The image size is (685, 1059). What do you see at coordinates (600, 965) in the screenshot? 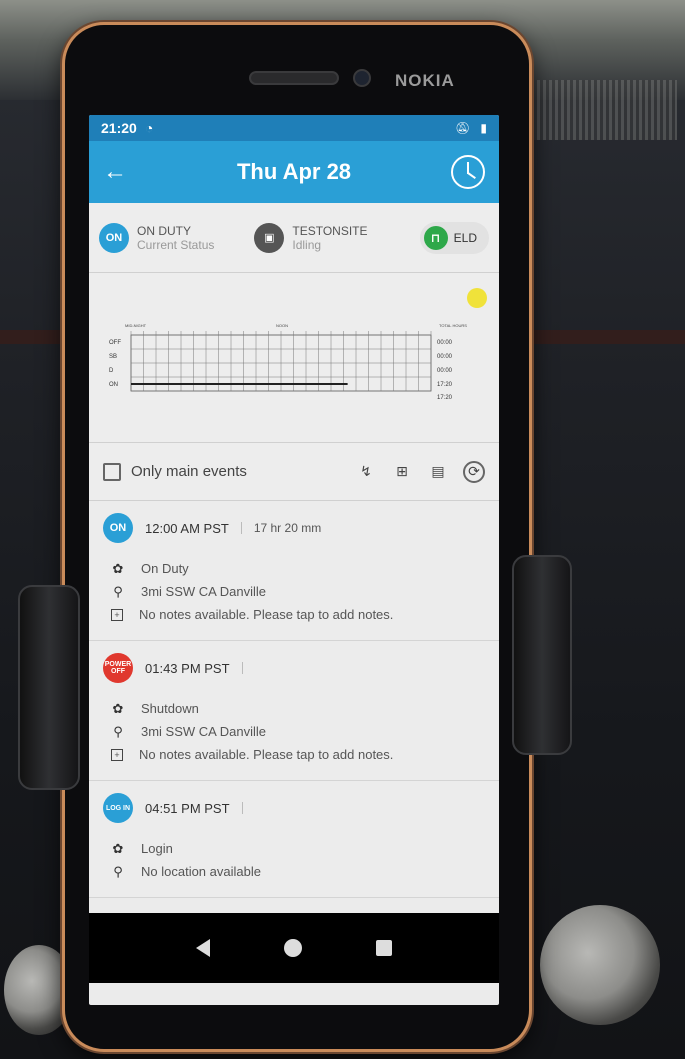
I see `dashboard-knob-right` at bounding box center [600, 965].